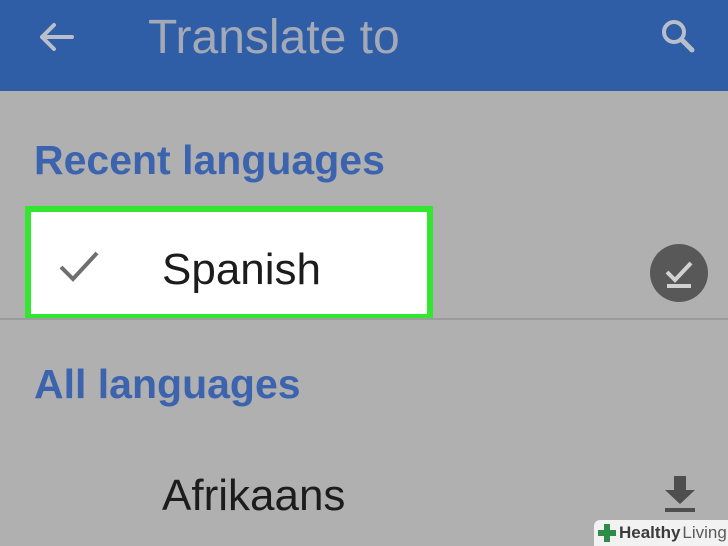 This screenshot has height=546, width=728. I want to click on download-icon, so click(680, 494).